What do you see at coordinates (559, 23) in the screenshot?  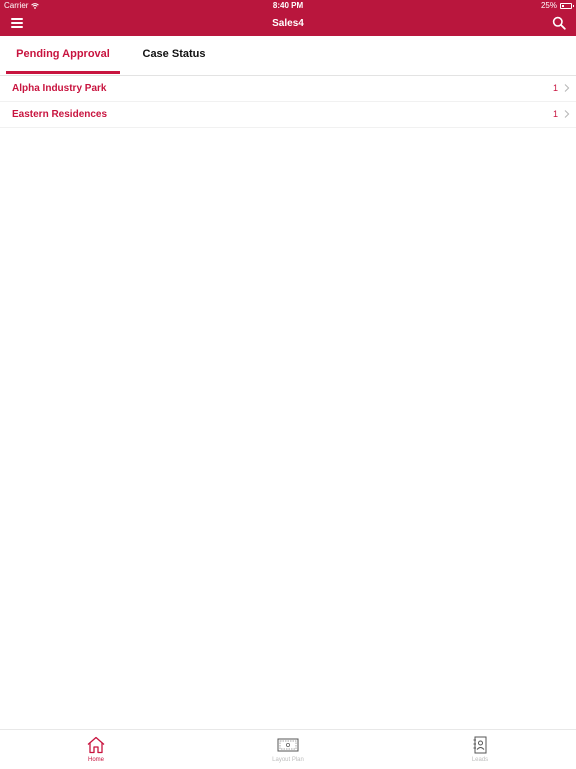 I see `search-icon` at bounding box center [559, 23].